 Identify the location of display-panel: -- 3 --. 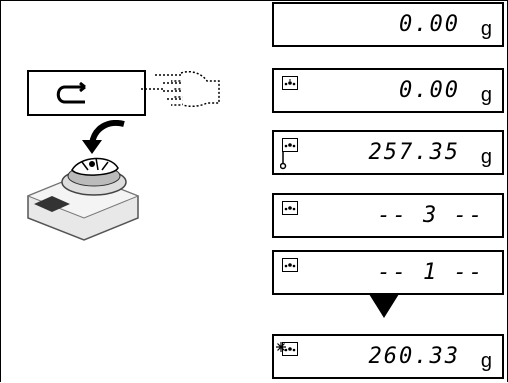
(388, 215).